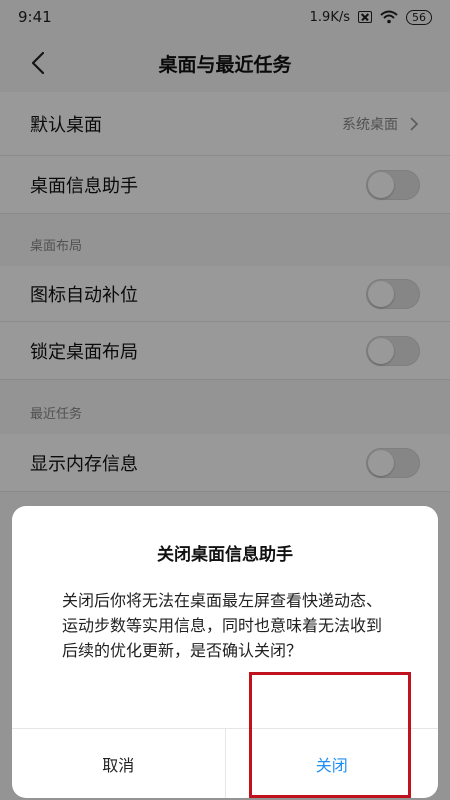  I want to click on cancel-button: 取消, so click(119, 763).